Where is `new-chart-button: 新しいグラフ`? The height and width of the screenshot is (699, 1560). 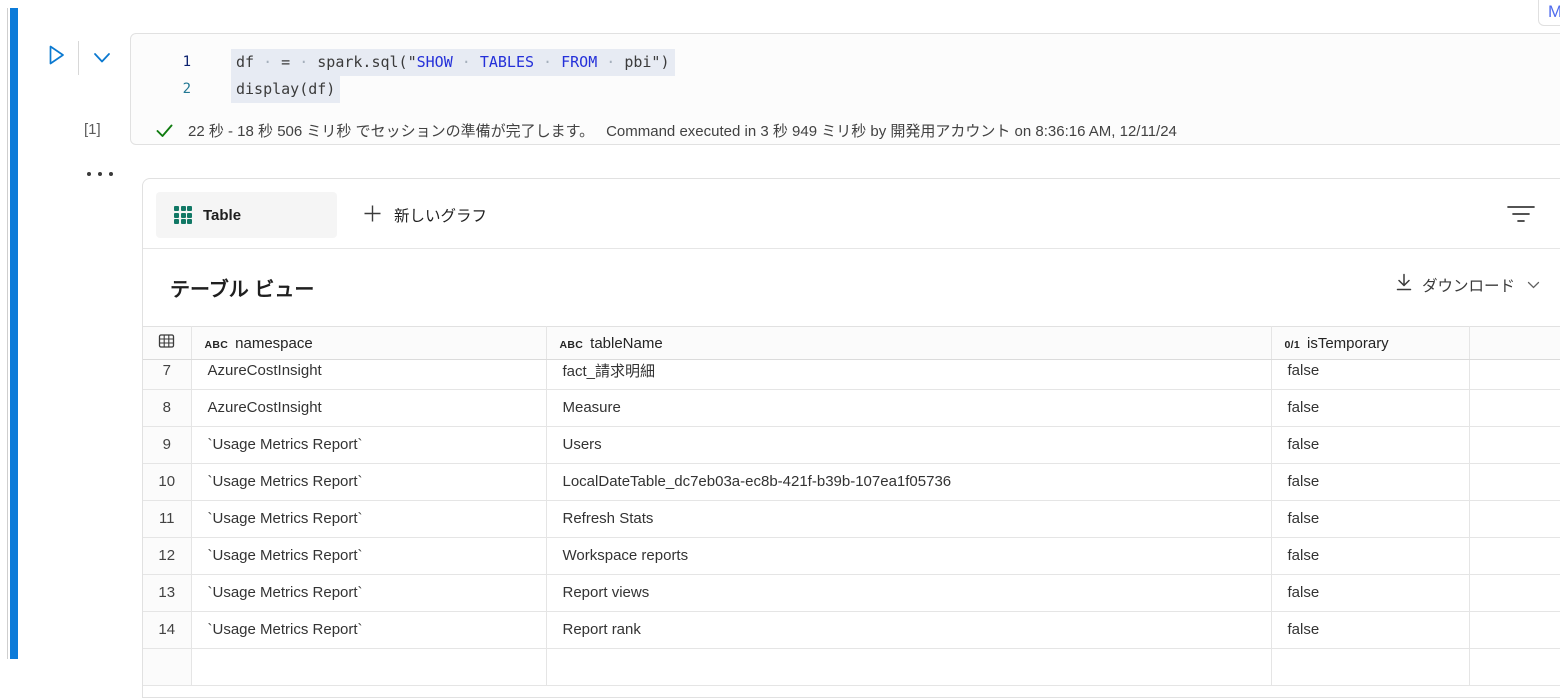 new-chart-button: 新しいグラフ is located at coordinates (425, 215).